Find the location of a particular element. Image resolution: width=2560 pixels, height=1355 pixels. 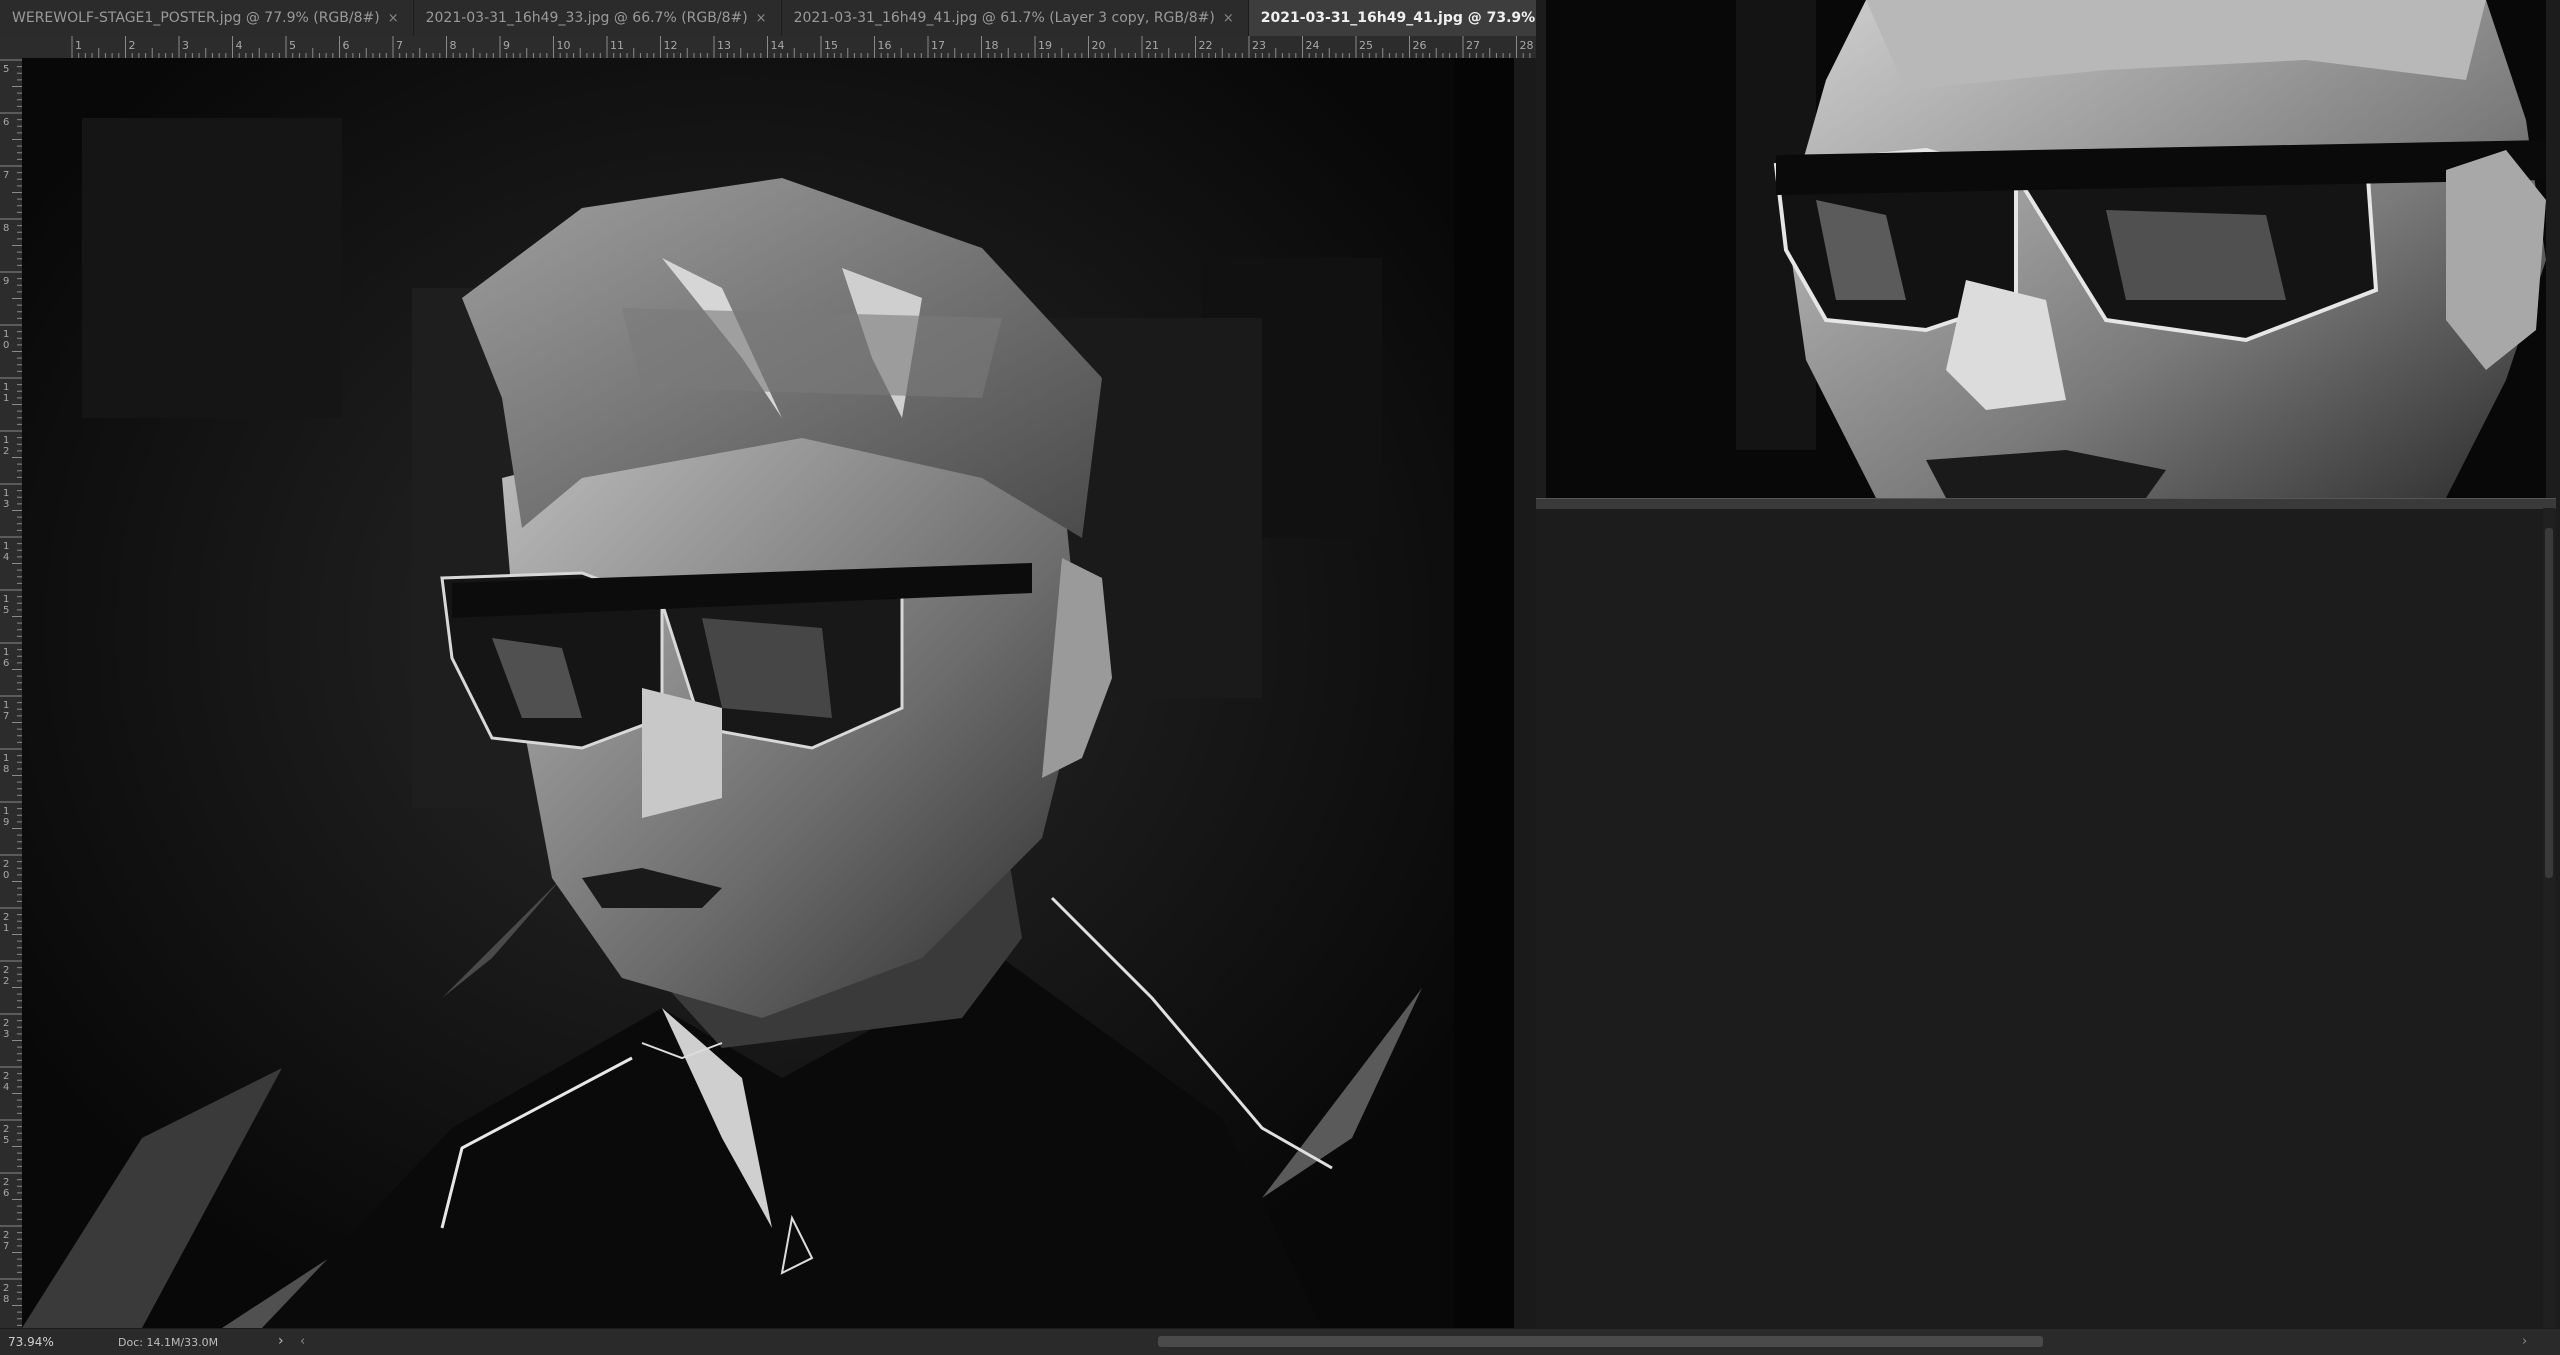

ruler-number: 24 is located at coordinates (1313, 45).